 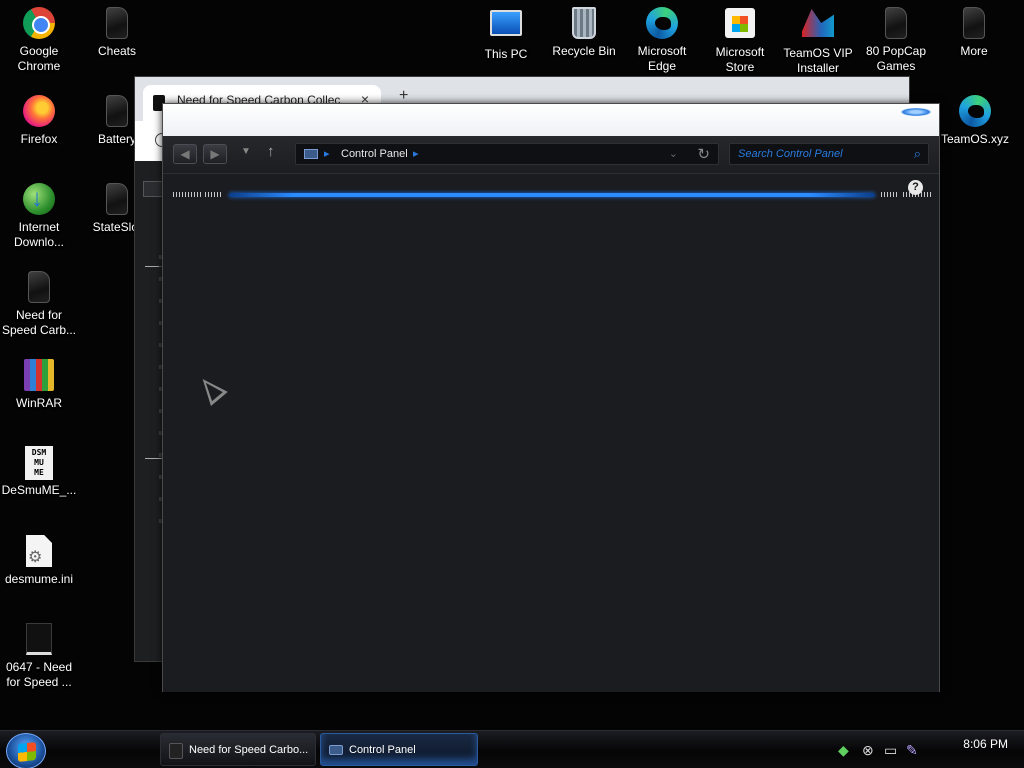 I want to click on taskbar-button-label: Control Panel, so click(x=382, y=750).